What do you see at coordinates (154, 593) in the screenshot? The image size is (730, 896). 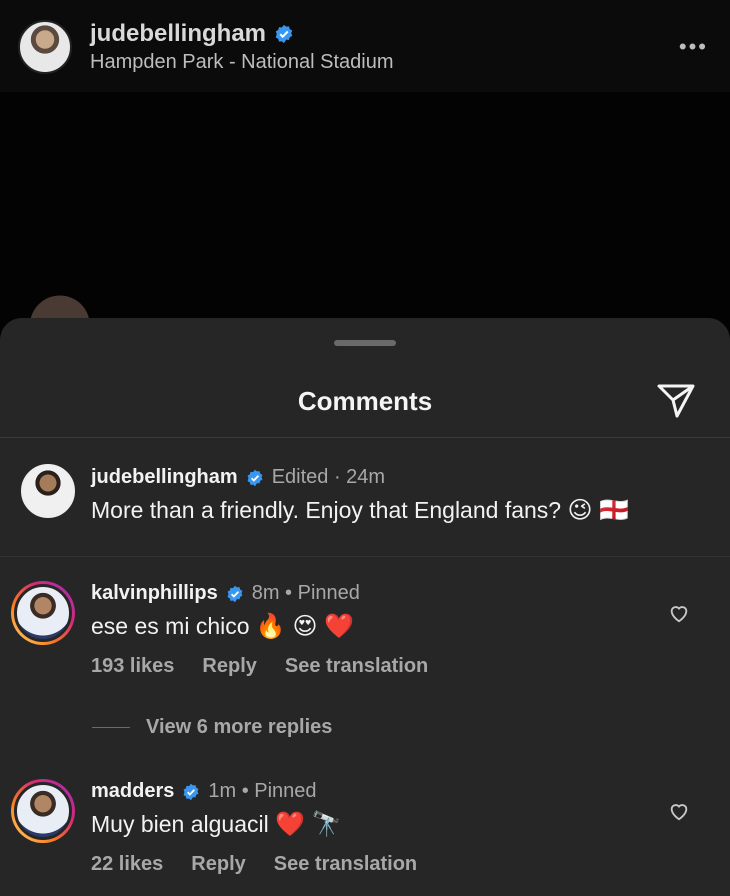 I see `comment-username: kalvinphillips` at bounding box center [154, 593].